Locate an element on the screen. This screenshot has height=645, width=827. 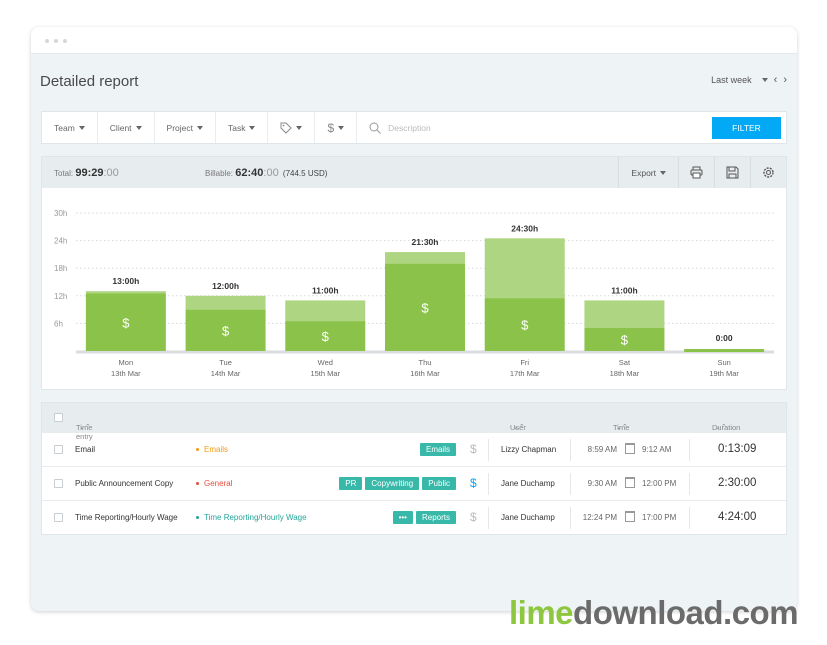
x-tick-date: 13th Mar is located at coordinates (126, 373).